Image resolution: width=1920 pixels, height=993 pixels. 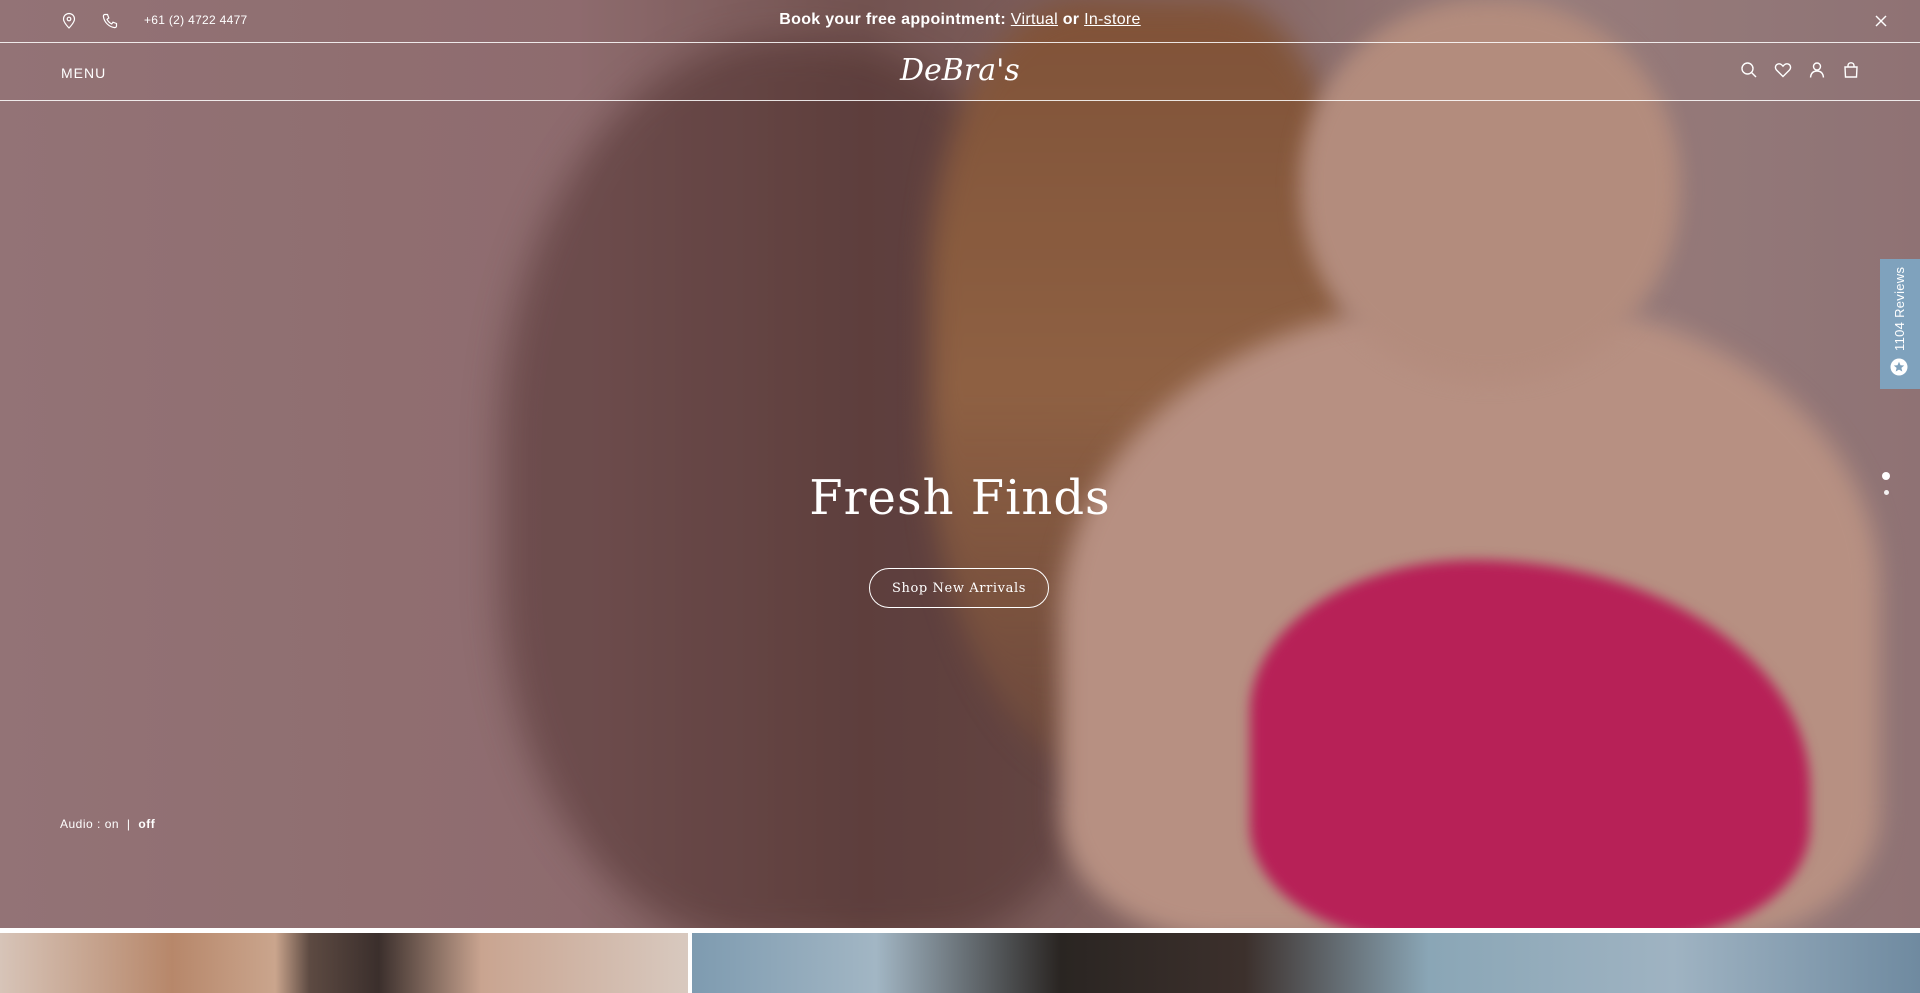 I want to click on logo-wordmark: DeBra's, so click(x=960, y=70).